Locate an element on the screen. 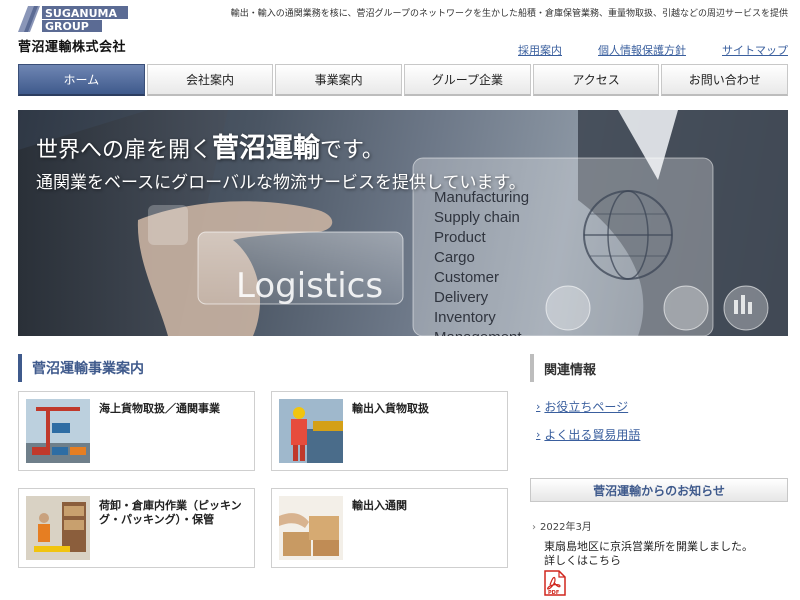 This screenshot has width=800, height=600. useful-pages-link-label: お役立ちページ is located at coordinates (586, 407).